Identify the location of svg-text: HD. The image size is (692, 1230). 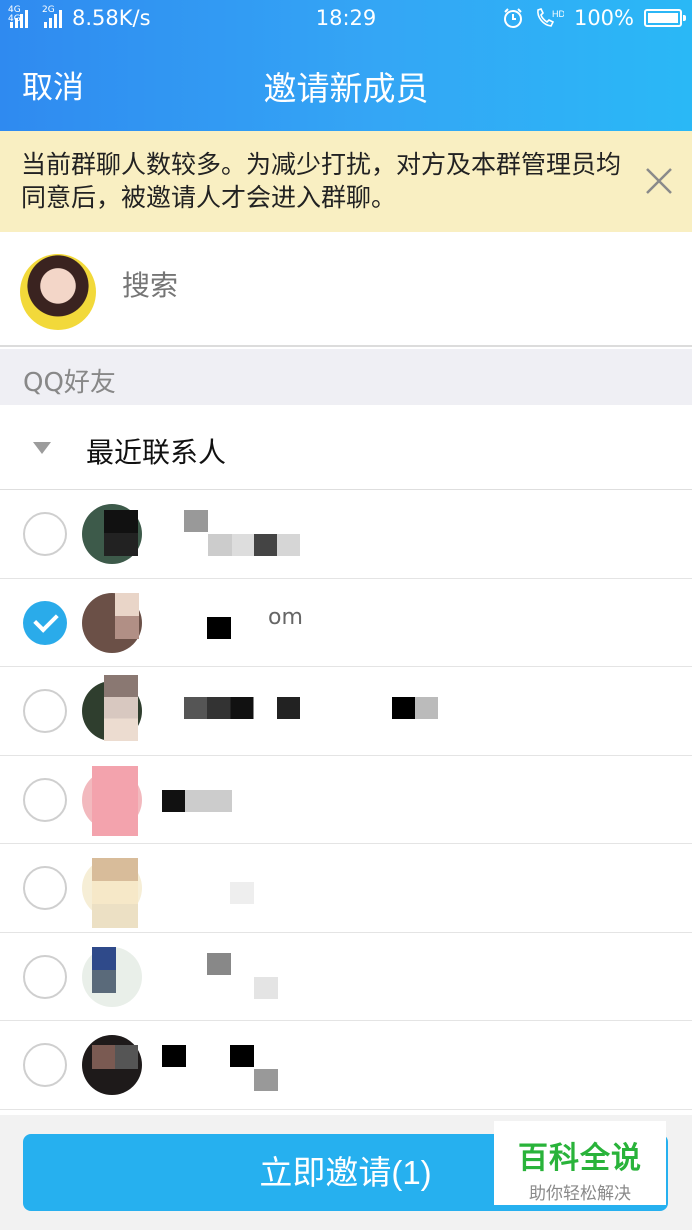
(558, 14).